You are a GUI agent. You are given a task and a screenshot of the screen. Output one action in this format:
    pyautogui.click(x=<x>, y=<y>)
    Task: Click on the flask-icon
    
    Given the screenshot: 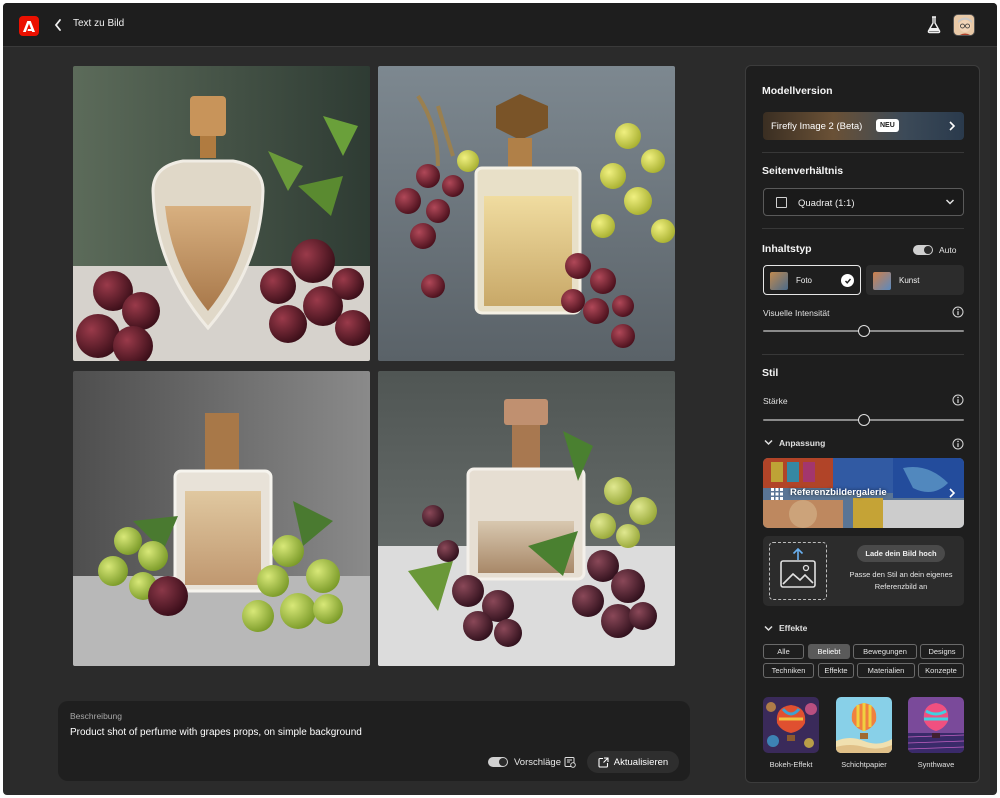 What is the action you would take?
    pyautogui.click(x=934, y=25)
    